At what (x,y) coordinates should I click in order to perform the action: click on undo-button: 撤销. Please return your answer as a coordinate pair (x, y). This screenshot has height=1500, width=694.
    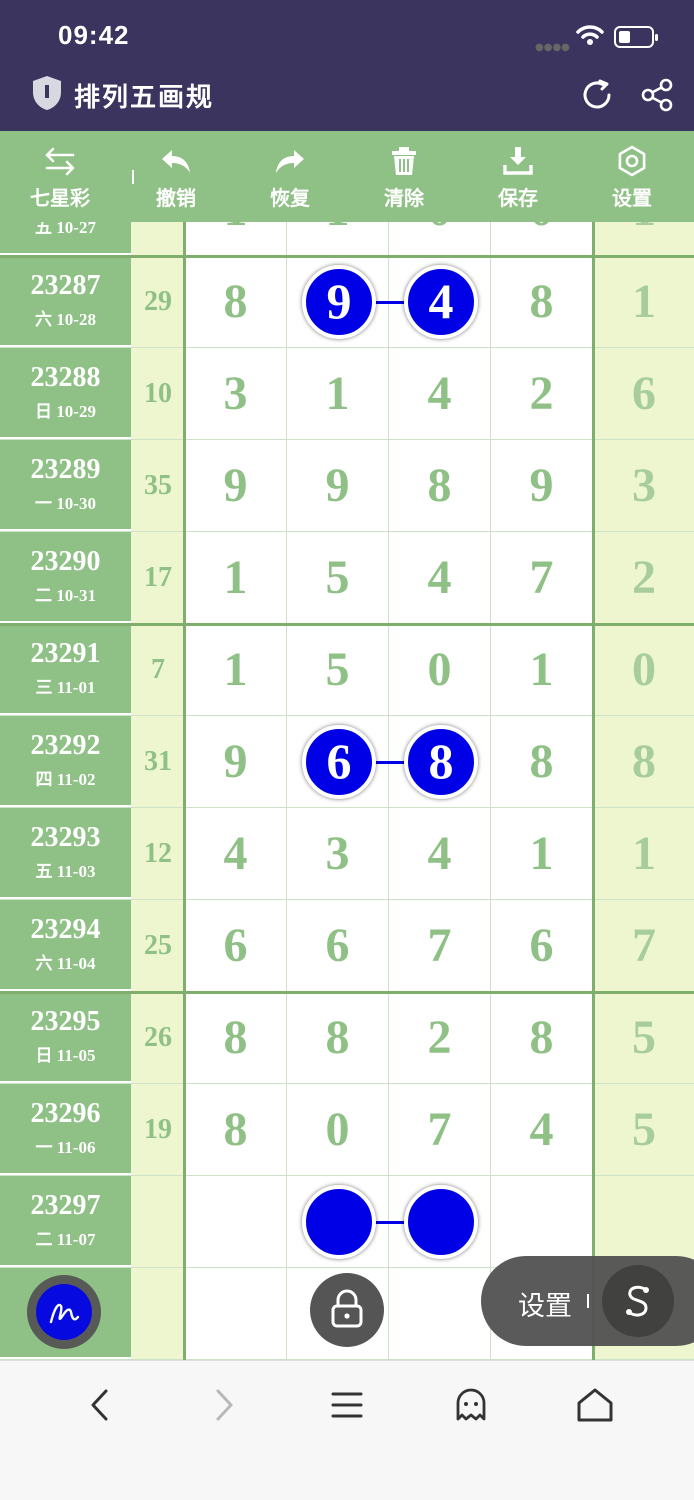
    Looking at the image, I should click on (176, 176).